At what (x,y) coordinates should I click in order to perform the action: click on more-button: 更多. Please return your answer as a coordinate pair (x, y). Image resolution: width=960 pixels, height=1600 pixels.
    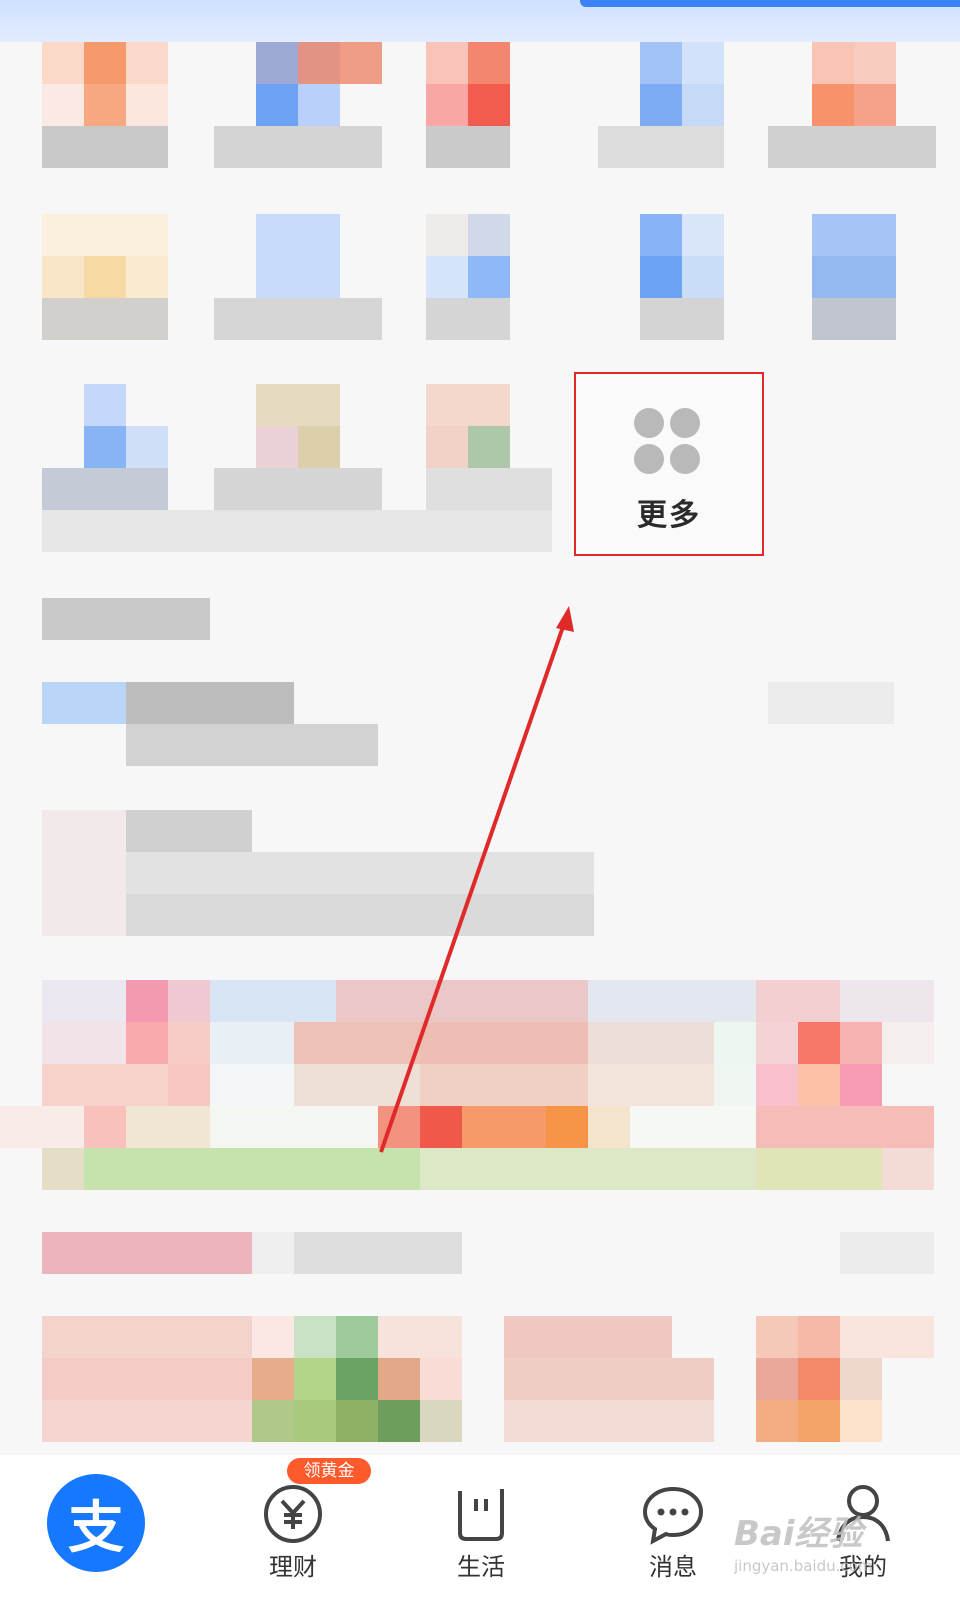
    Looking at the image, I should click on (669, 464).